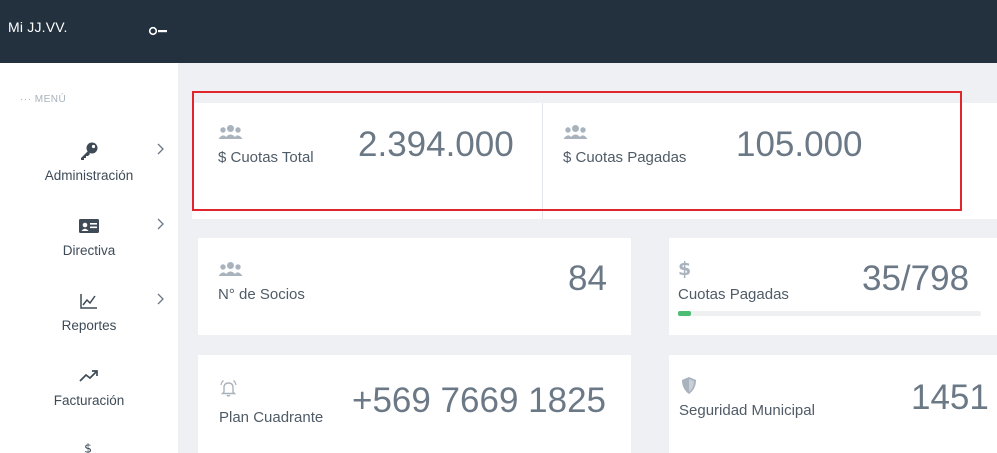 Image resolution: width=997 pixels, height=453 pixels. Describe the element at coordinates (38, 27) in the screenshot. I see `app-title: Mi JJ.VV.` at that location.